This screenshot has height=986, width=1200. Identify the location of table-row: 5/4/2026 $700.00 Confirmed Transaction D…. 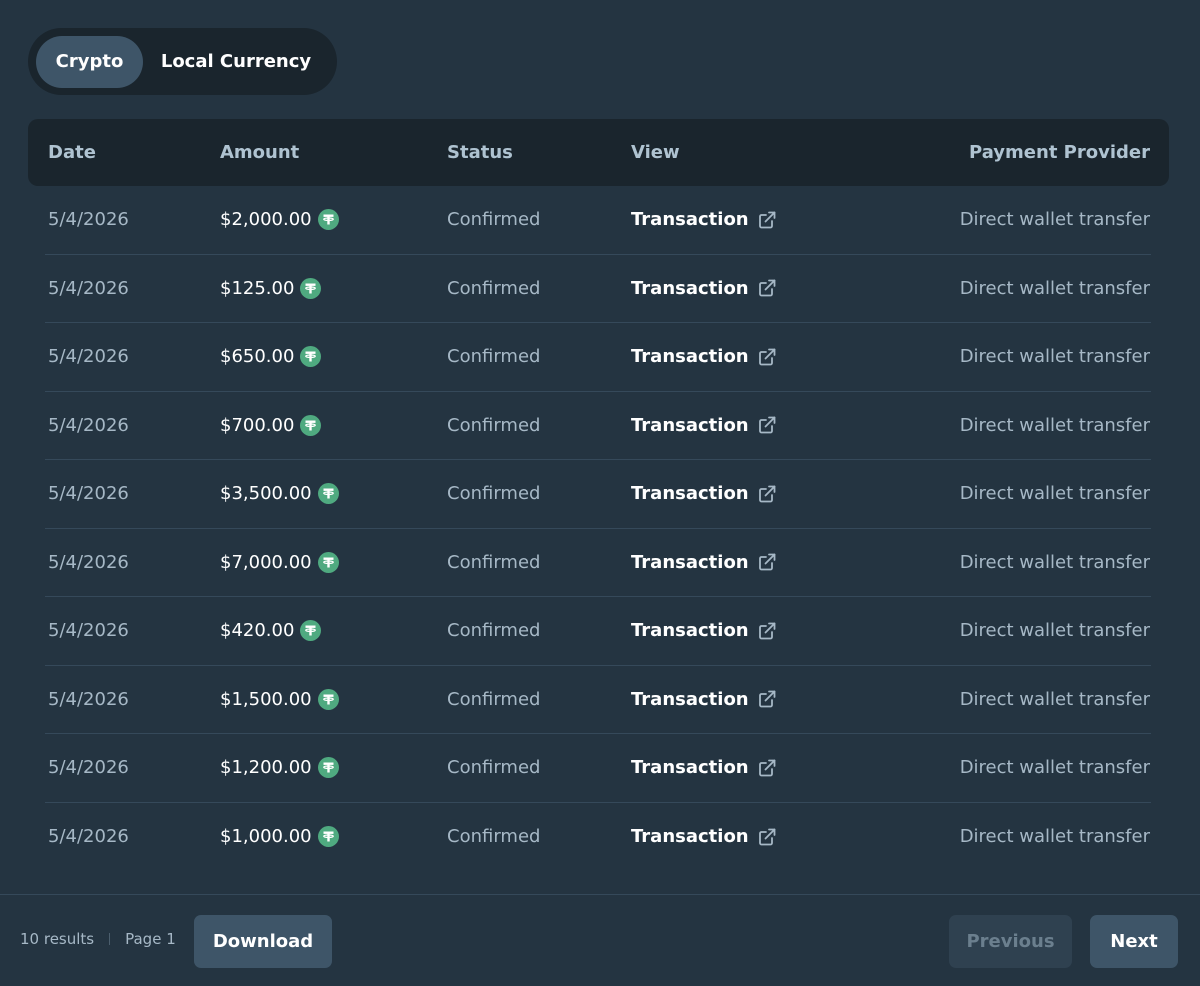
(598, 426).